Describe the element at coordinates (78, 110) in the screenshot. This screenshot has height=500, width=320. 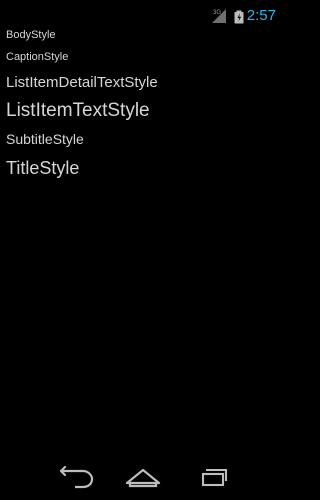
I see `list-item-text-style: ListItemTextStyle` at that location.